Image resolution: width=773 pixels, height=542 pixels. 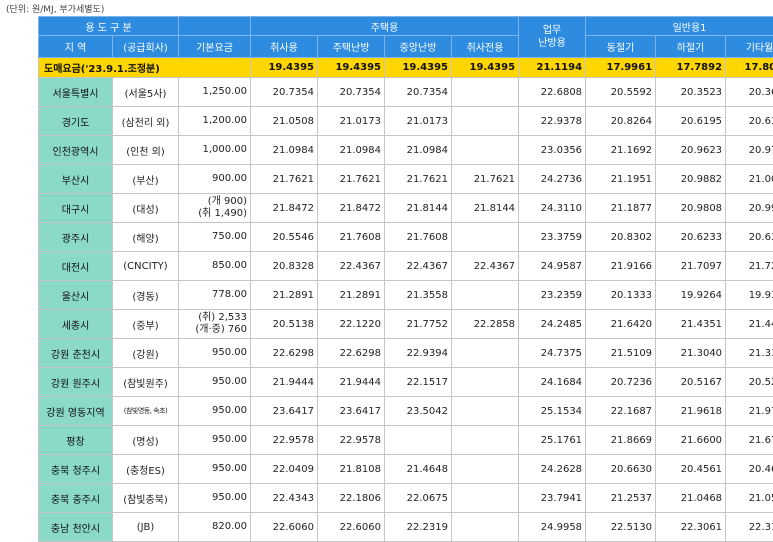 What do you see at coordinates (55, 8) in the screenshot?
I see `unit-note: (단위: 원/MJ, 부가세별도)` at bounding box center [55, 8].